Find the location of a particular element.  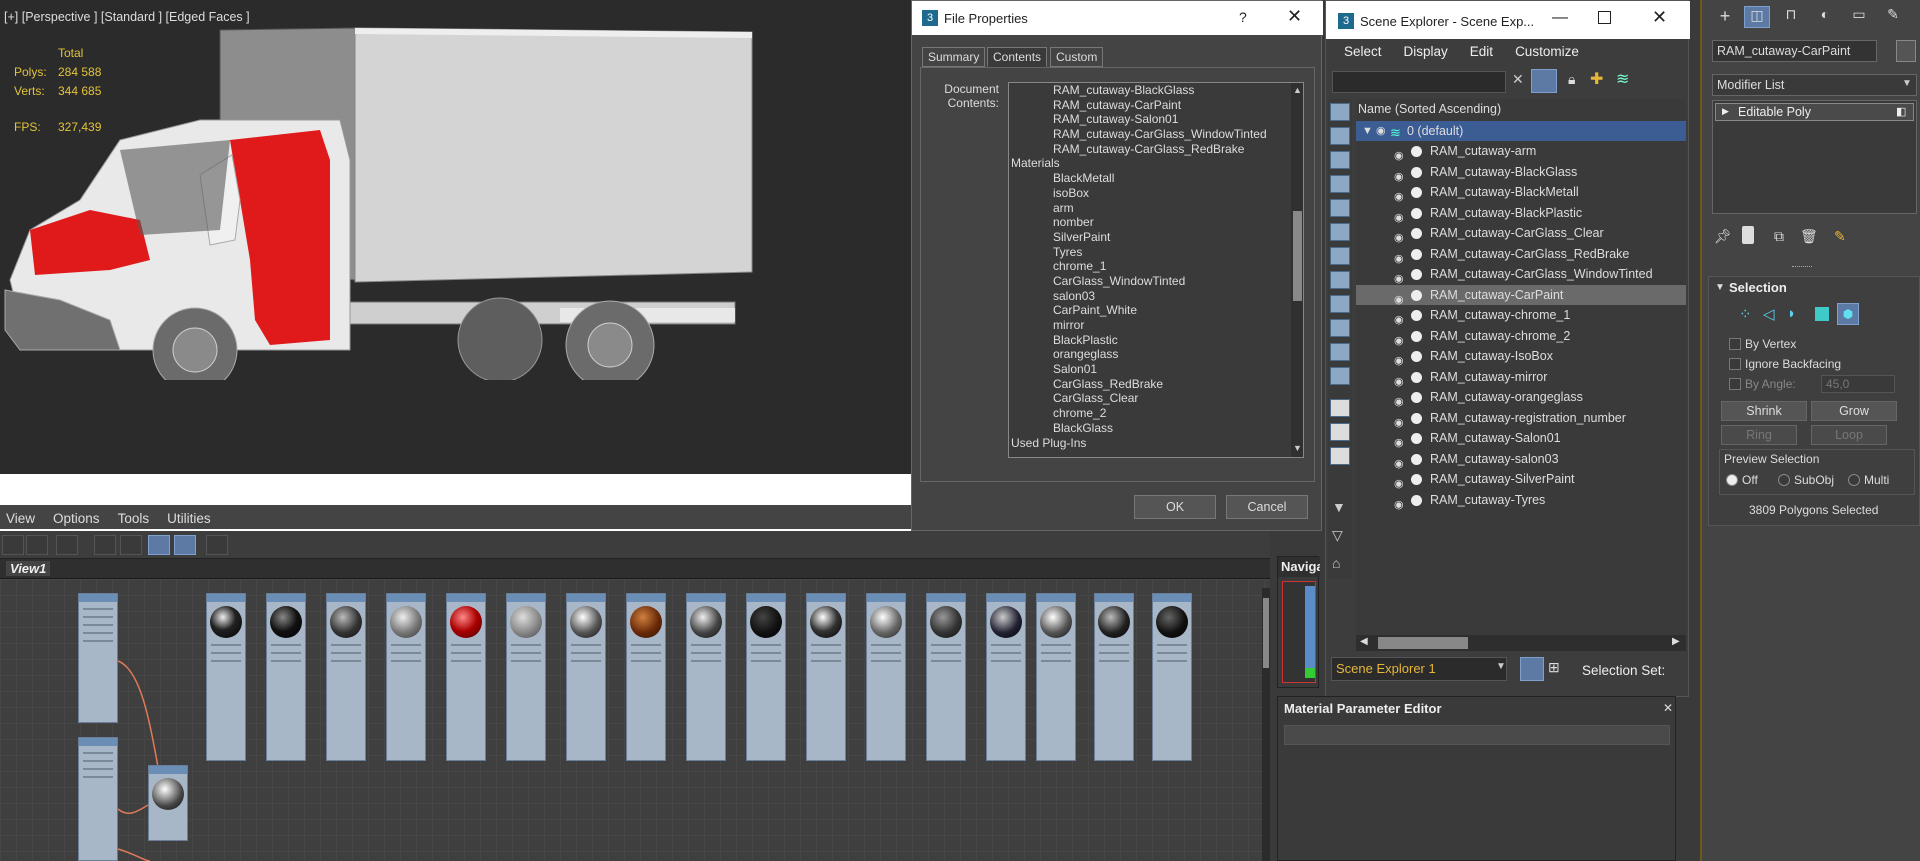

checker-icon is located at coordinates (37, 545).